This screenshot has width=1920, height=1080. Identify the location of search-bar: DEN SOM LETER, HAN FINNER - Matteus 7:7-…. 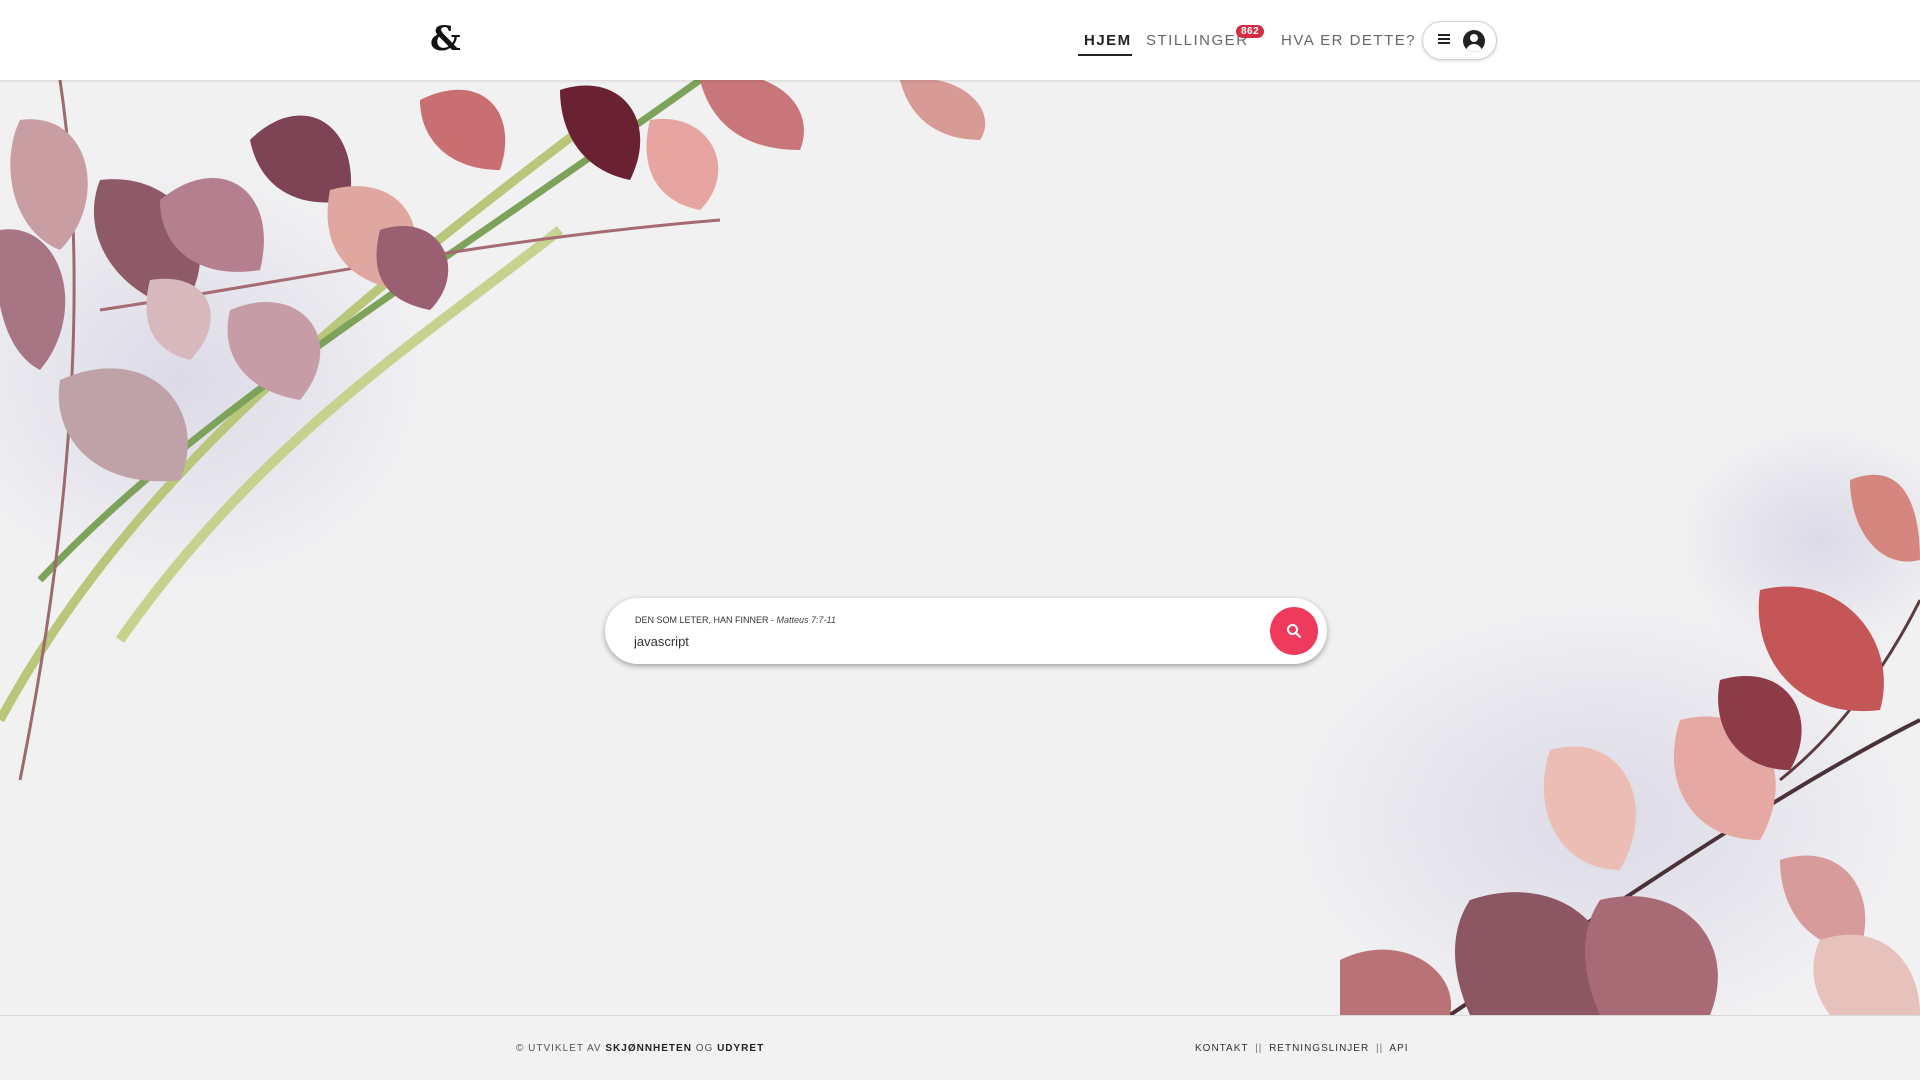
(966, 631).